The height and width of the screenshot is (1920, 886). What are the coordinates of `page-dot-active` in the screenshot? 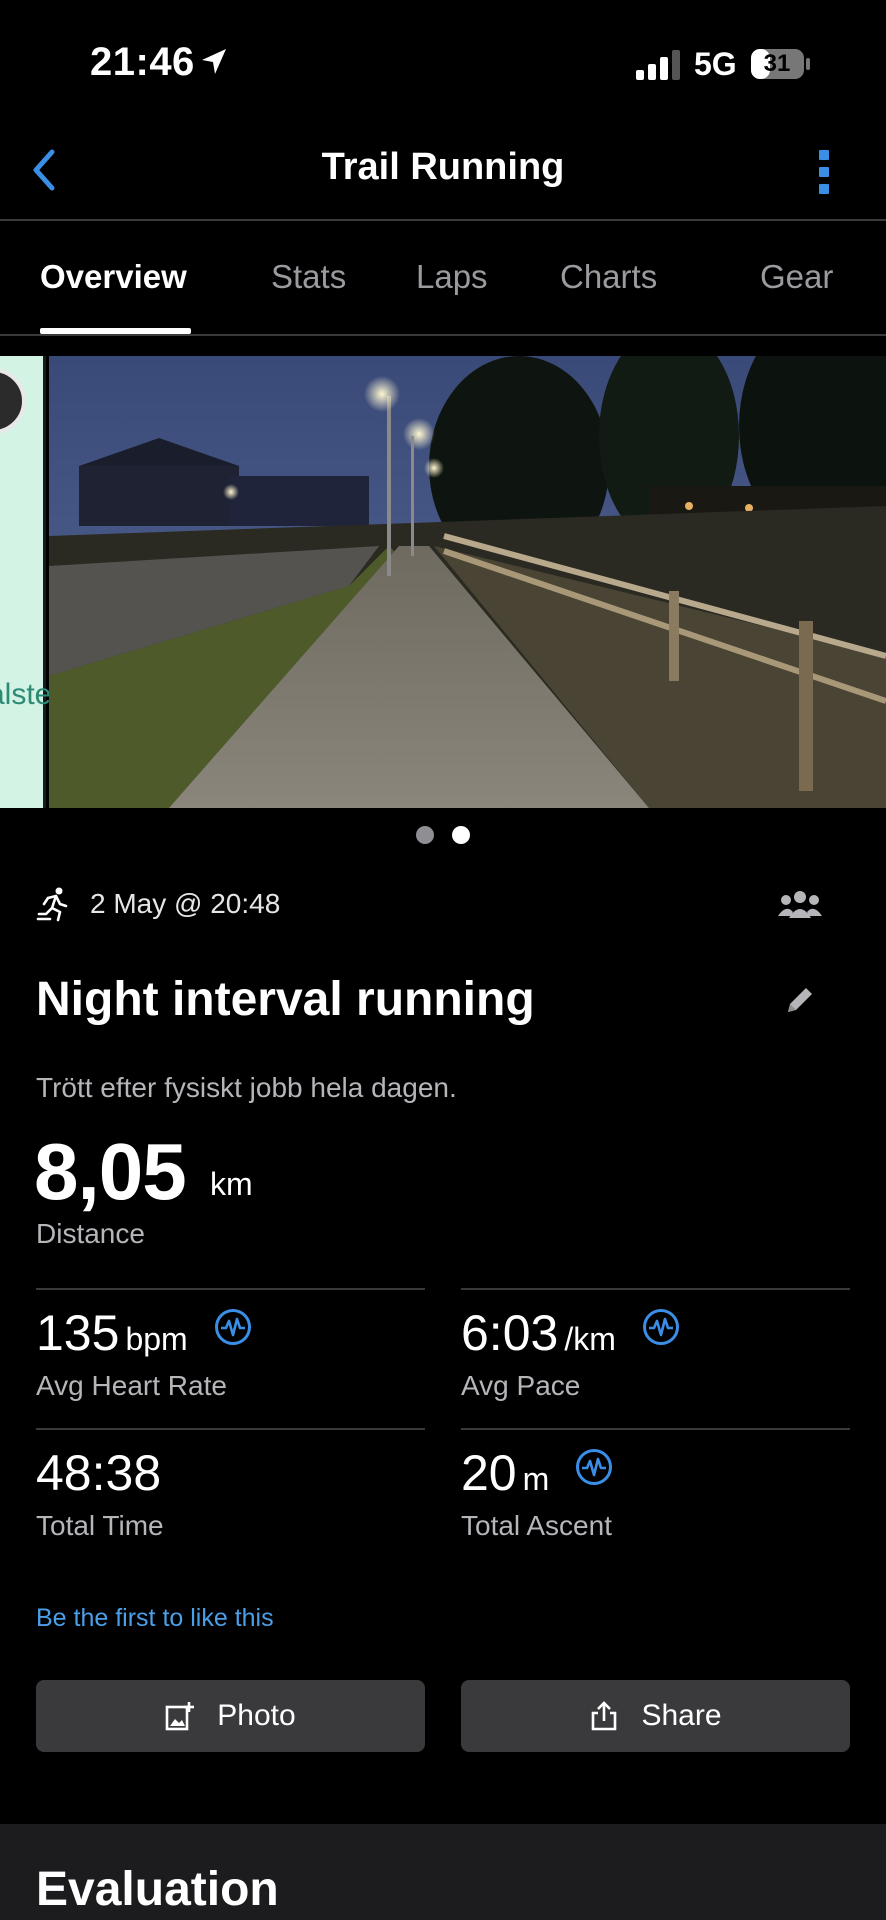 It's located at (461, 835).